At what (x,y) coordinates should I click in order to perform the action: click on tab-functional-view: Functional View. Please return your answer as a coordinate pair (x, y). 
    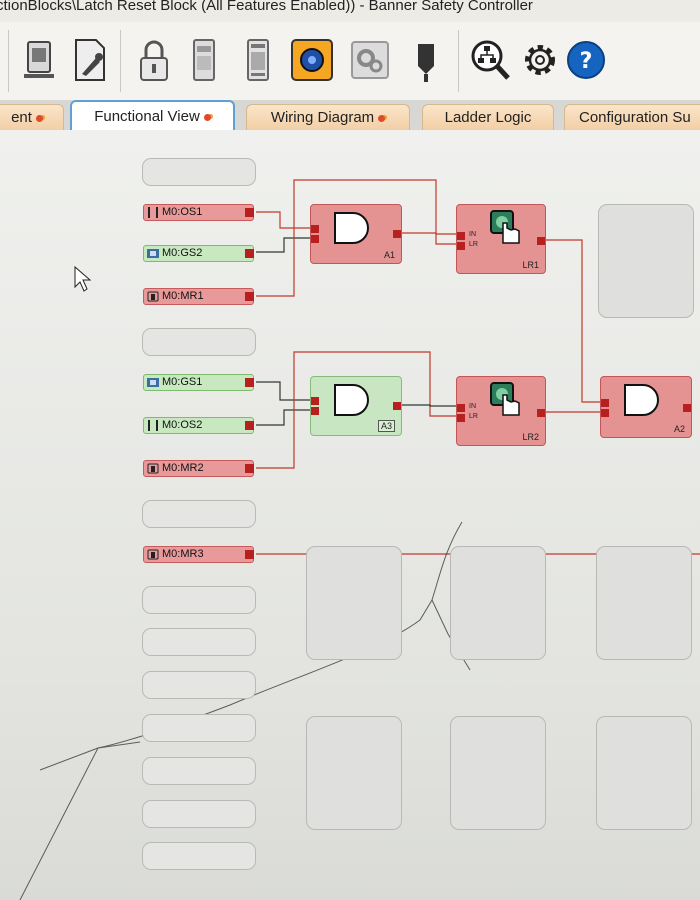
    Looking at the image, I should click on (152, 115).